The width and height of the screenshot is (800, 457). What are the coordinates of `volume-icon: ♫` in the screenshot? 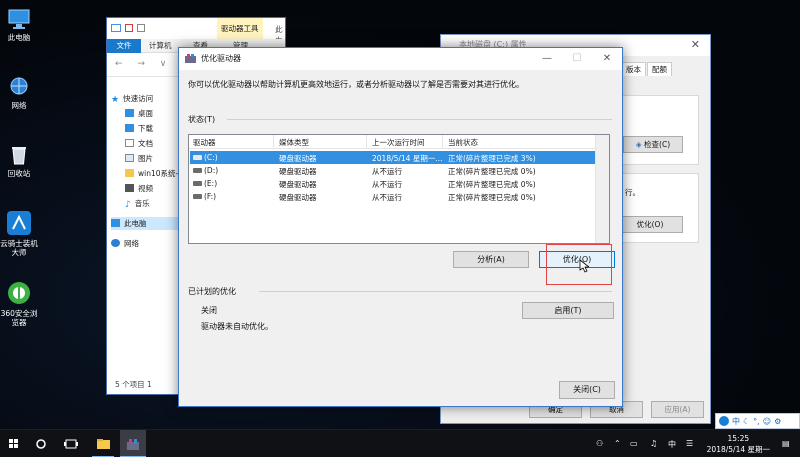 It's located at (653, 443).